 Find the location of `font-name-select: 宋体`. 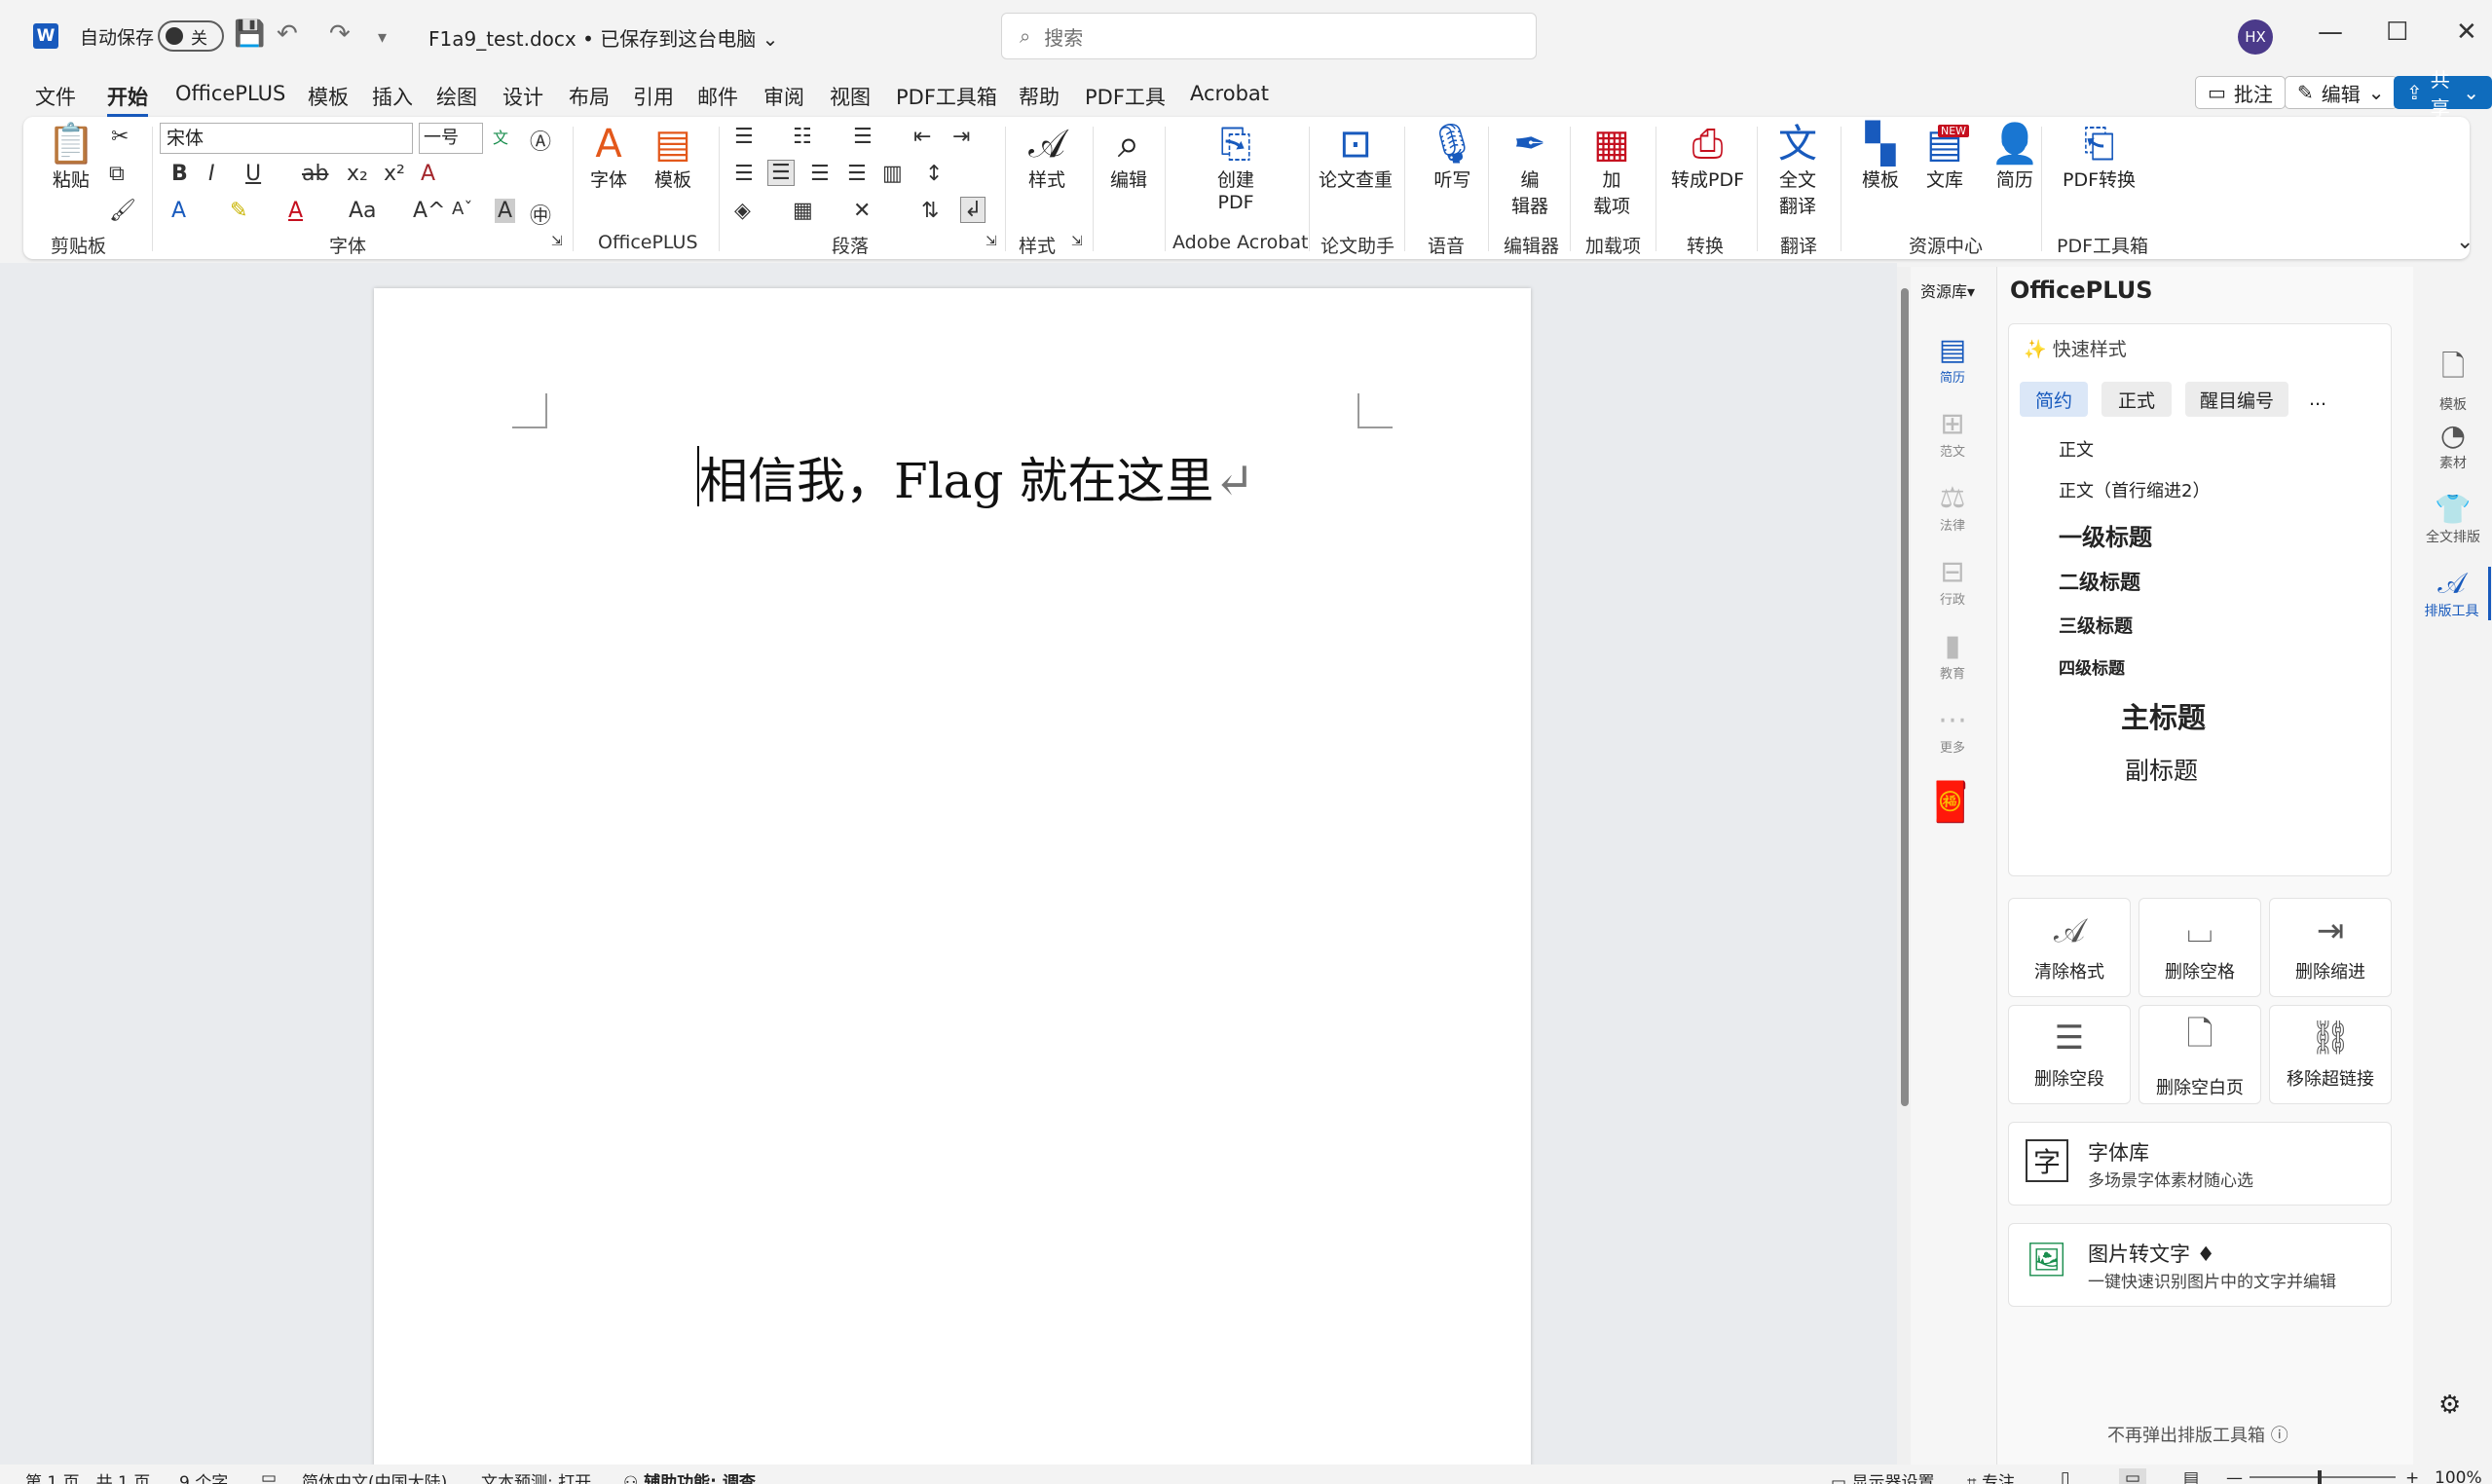

font-name-select: 宋体 is located at coordinates (286, 138).